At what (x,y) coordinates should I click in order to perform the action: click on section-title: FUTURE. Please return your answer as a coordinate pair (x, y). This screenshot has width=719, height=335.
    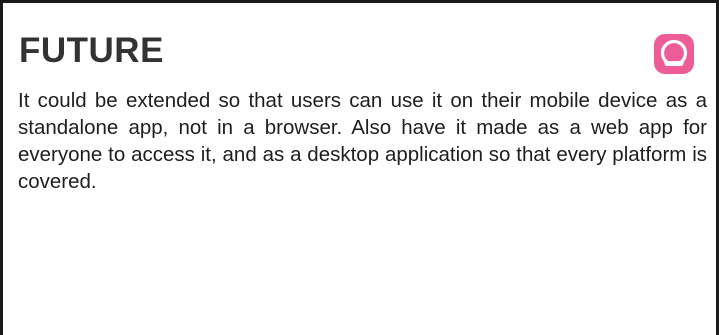
    Looking at the image, I should click on (91, 50).